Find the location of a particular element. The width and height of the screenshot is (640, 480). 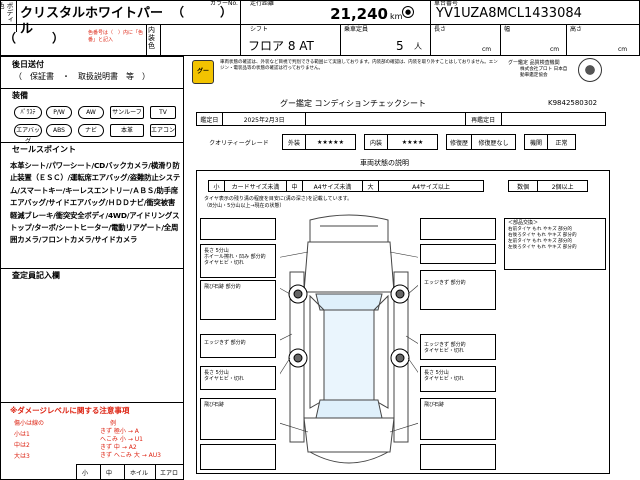

goo-logo-text: グー is located at coordinates (202, 71).